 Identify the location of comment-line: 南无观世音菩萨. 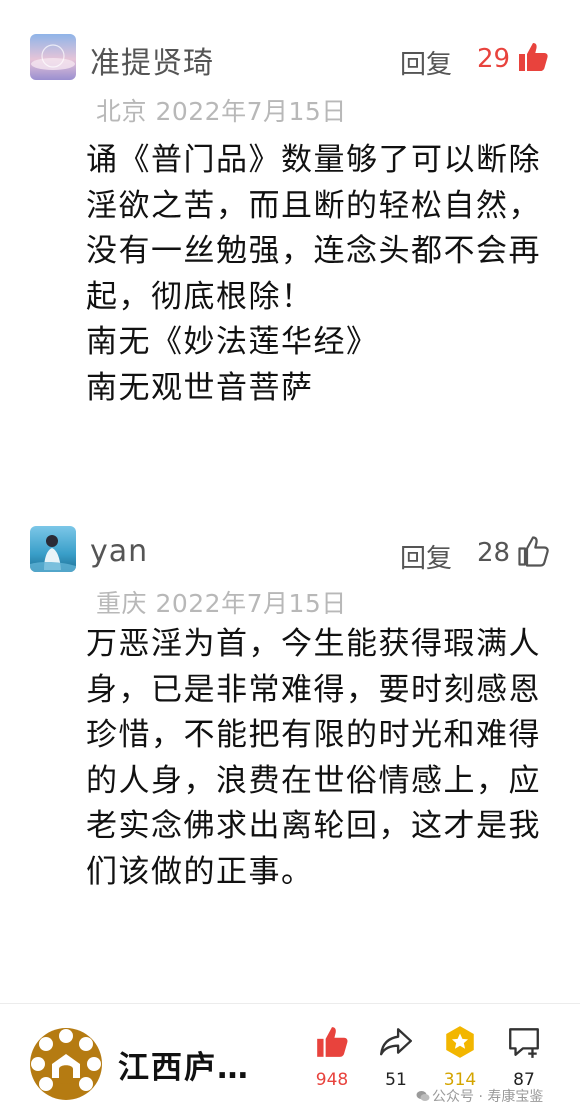
(200, 387).